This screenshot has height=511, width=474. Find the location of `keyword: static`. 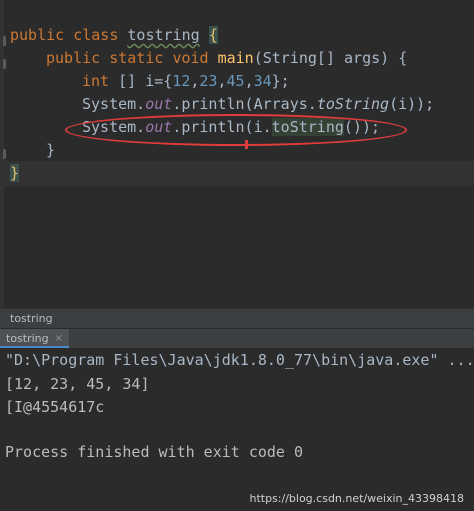

keyword: static is located at coordinates (136, 58).